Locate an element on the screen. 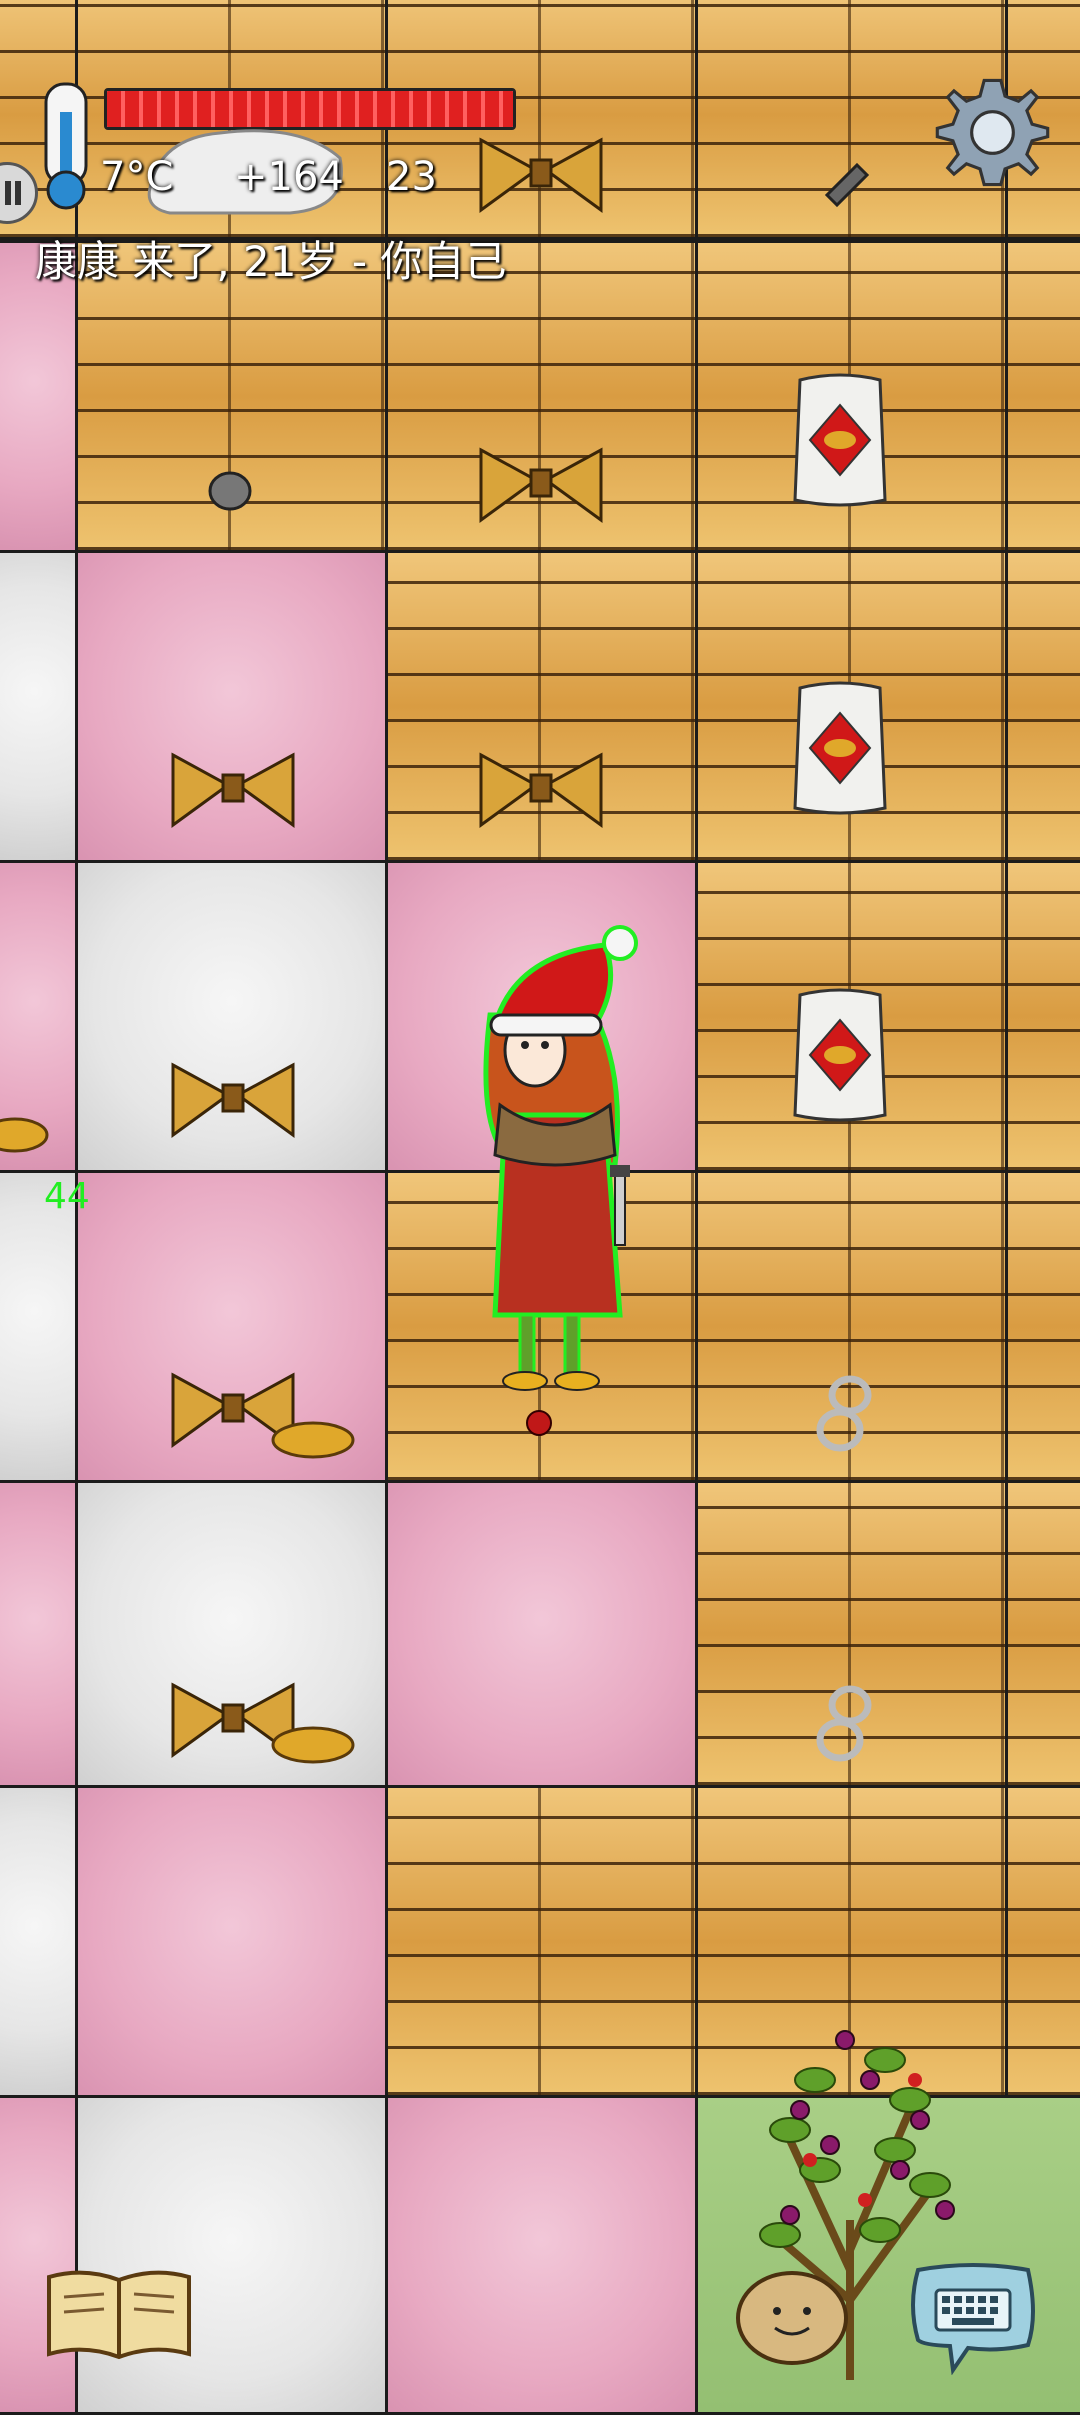 Image resolution: width=1080 pixels, height=2415 pixels. berry is located at coordinates (539, 1423).